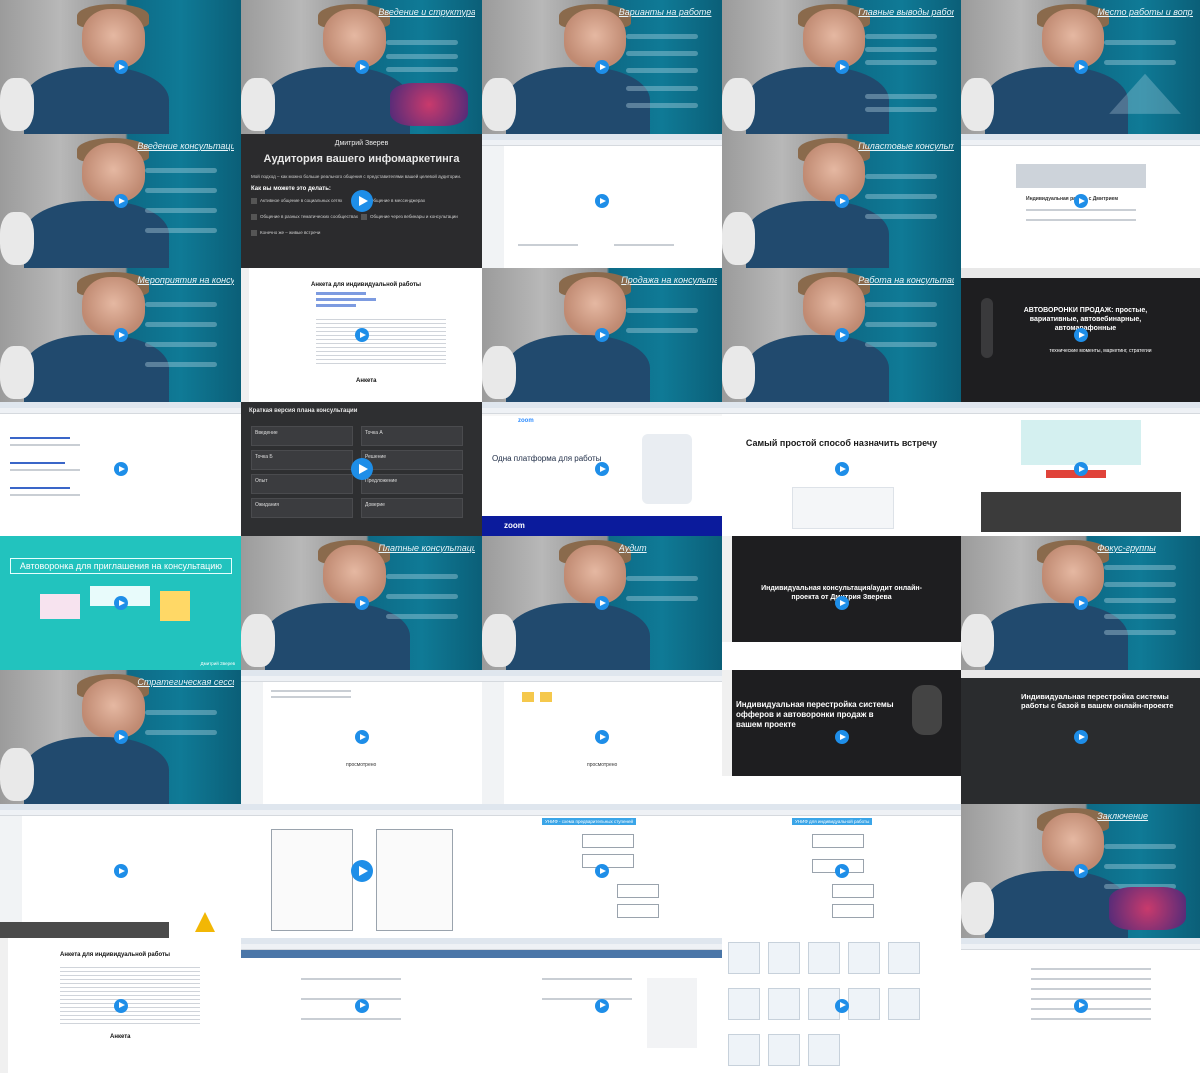  What do you see at coordinates (632, 547) in the screenshot?
I see `board-title: Аудит` at bounding box center [632, 547].